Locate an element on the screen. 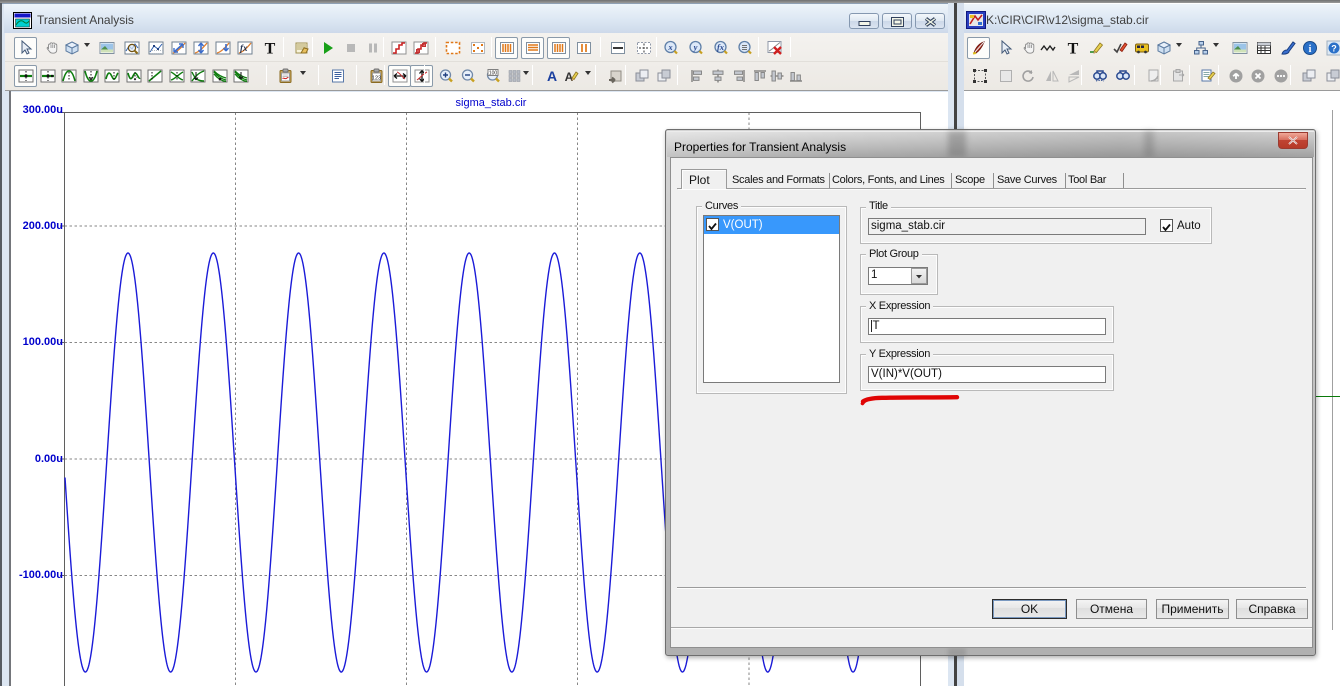 The image size is (1340, 686). svg-text: y is located at coordinates (694, 47).